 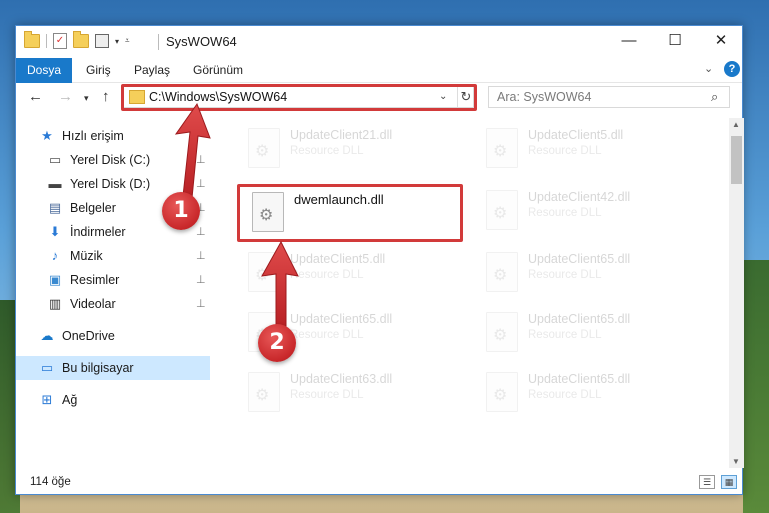 What do you see at coordinates (277, 343) in the screenshot?
I see `step-2-badge: 2` at bounding box center [277, 343].